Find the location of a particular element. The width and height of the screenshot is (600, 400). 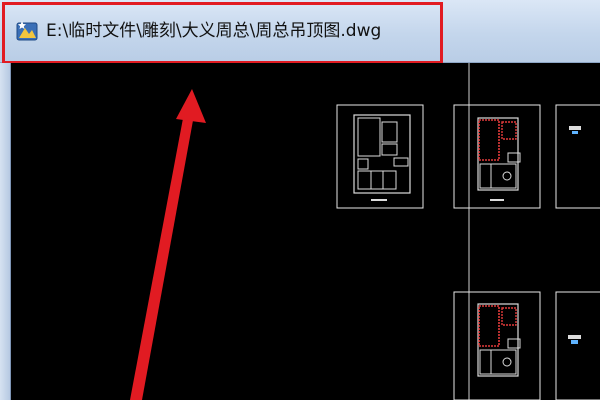

sheet-layout-plan is located at coordinates (380, 156).